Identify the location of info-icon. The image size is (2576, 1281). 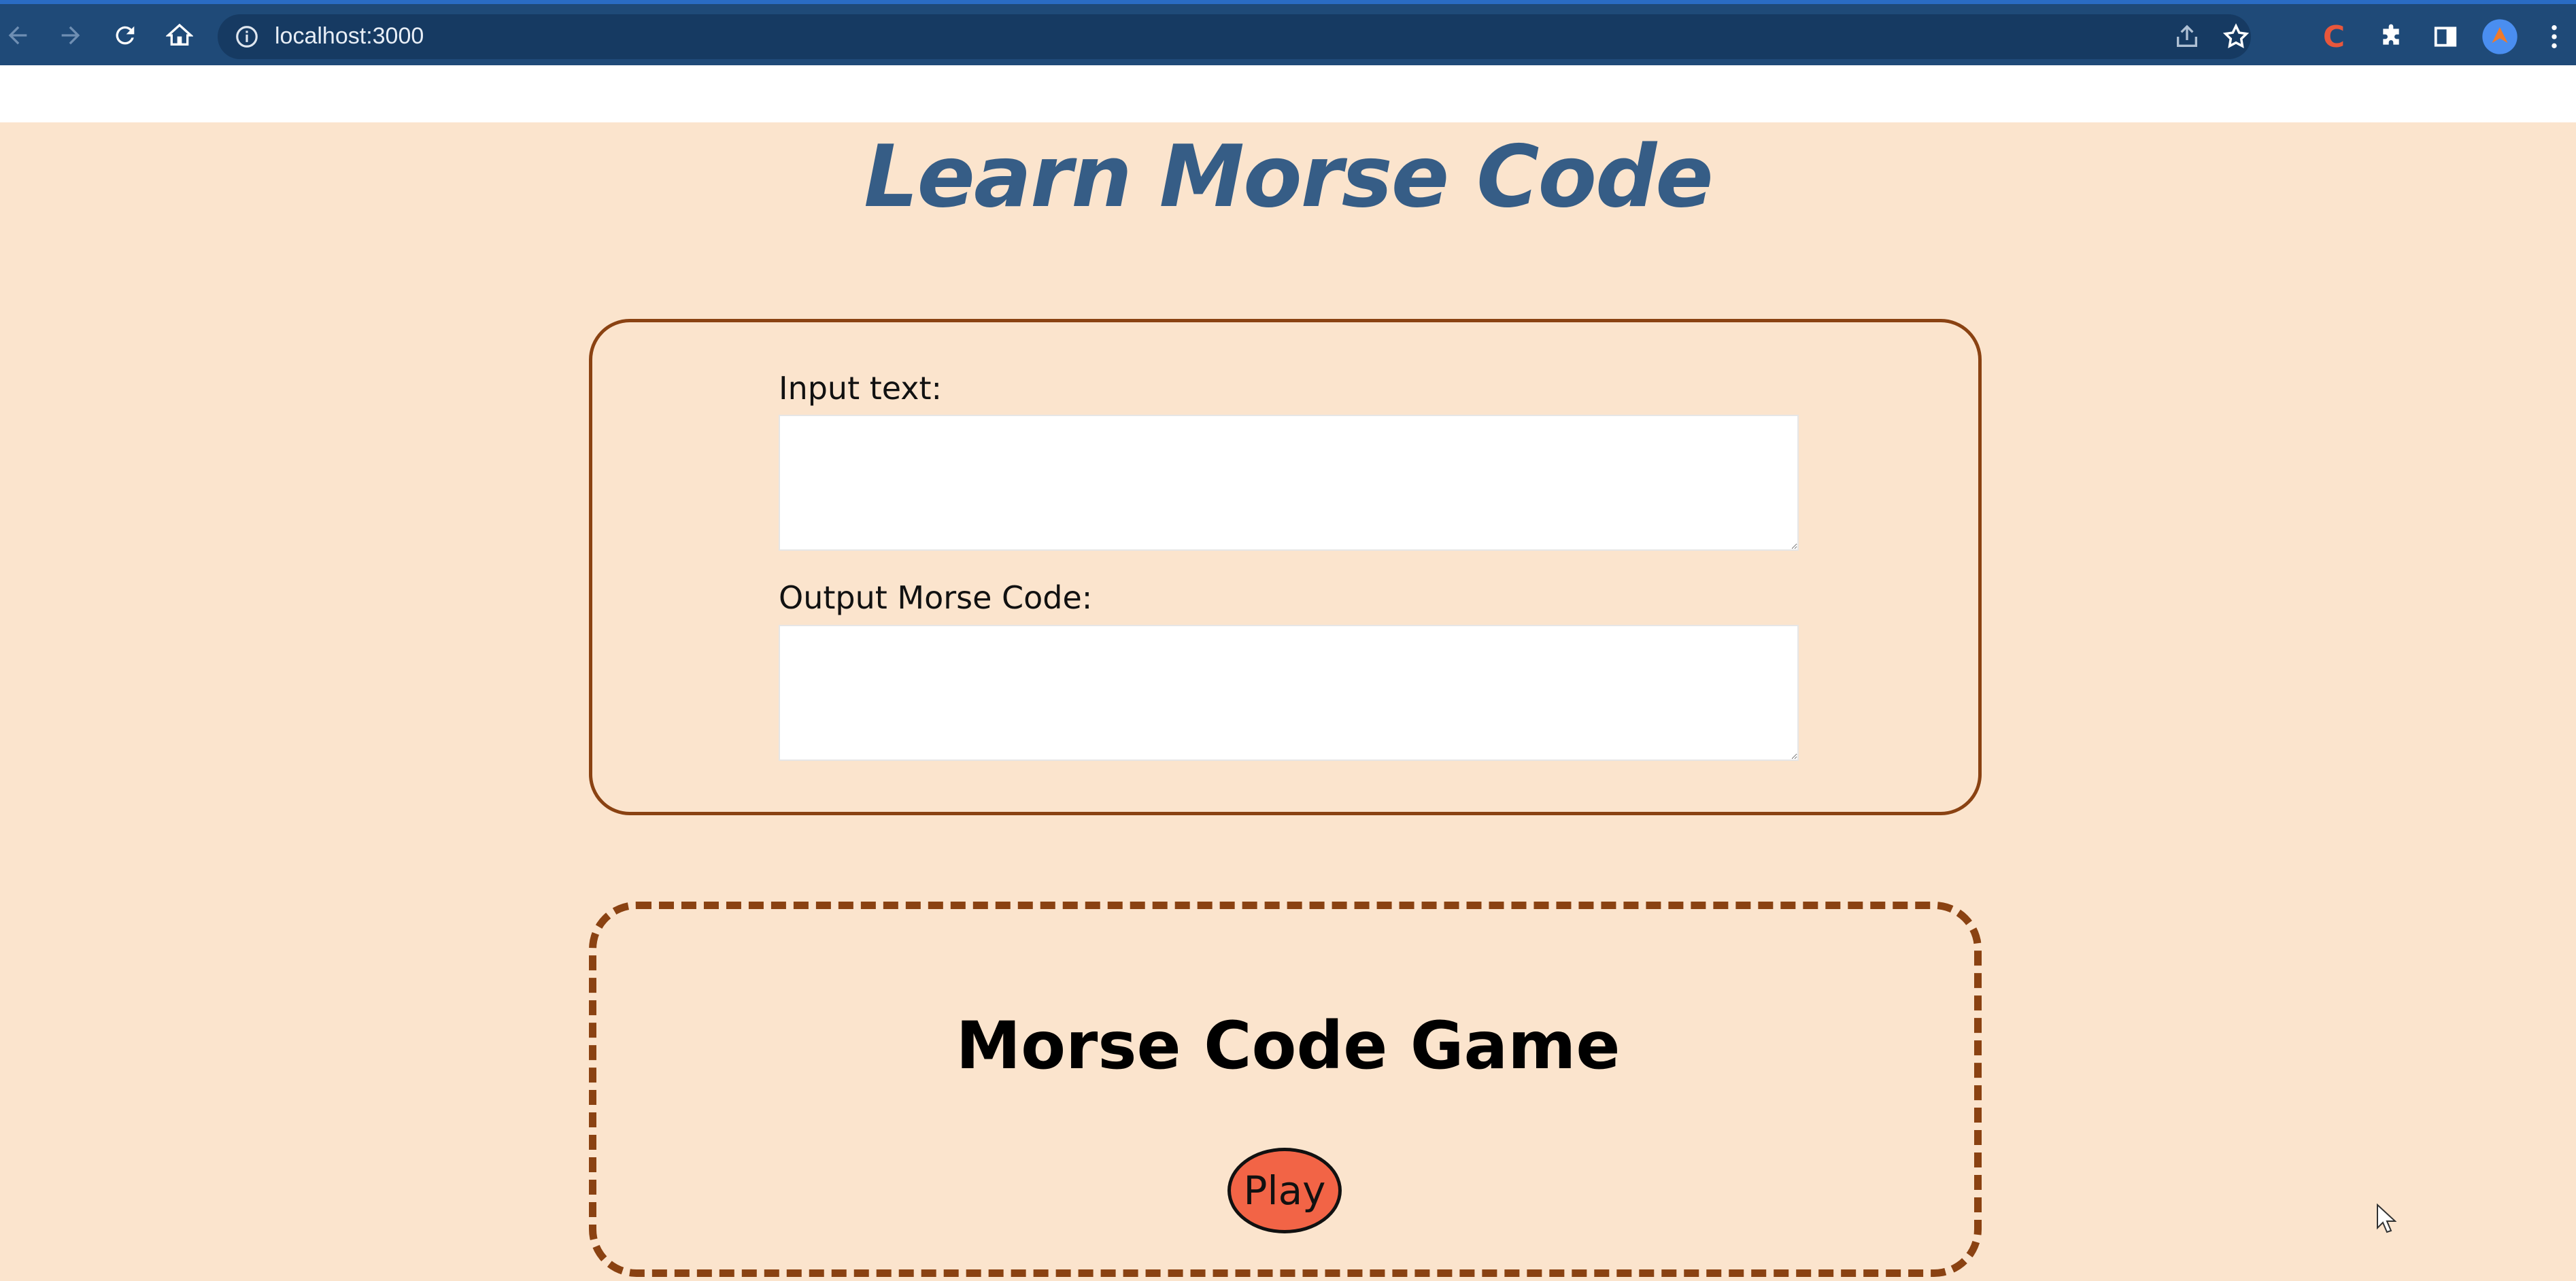
(247, 37).